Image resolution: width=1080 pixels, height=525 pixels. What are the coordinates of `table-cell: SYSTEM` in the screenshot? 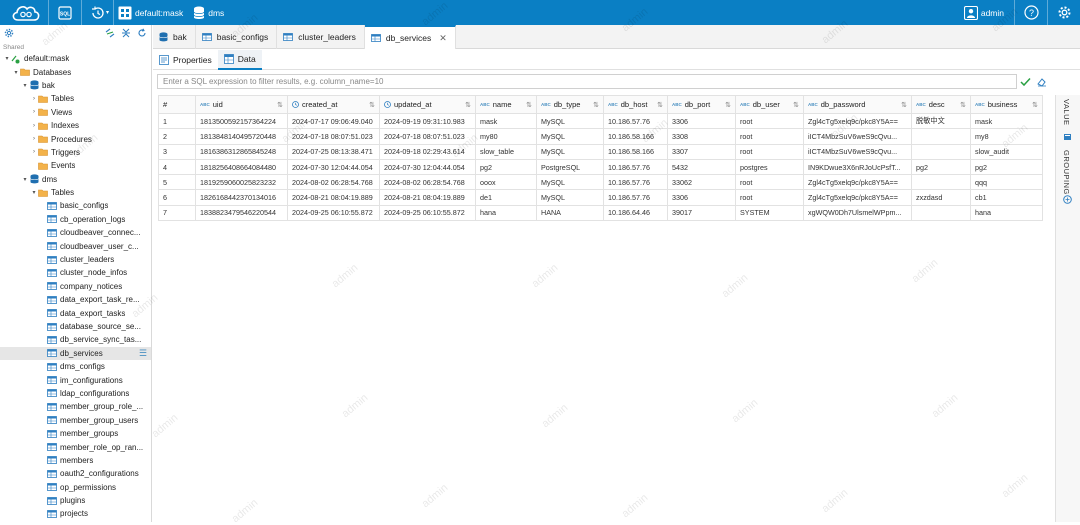 It's located at (769, 213).